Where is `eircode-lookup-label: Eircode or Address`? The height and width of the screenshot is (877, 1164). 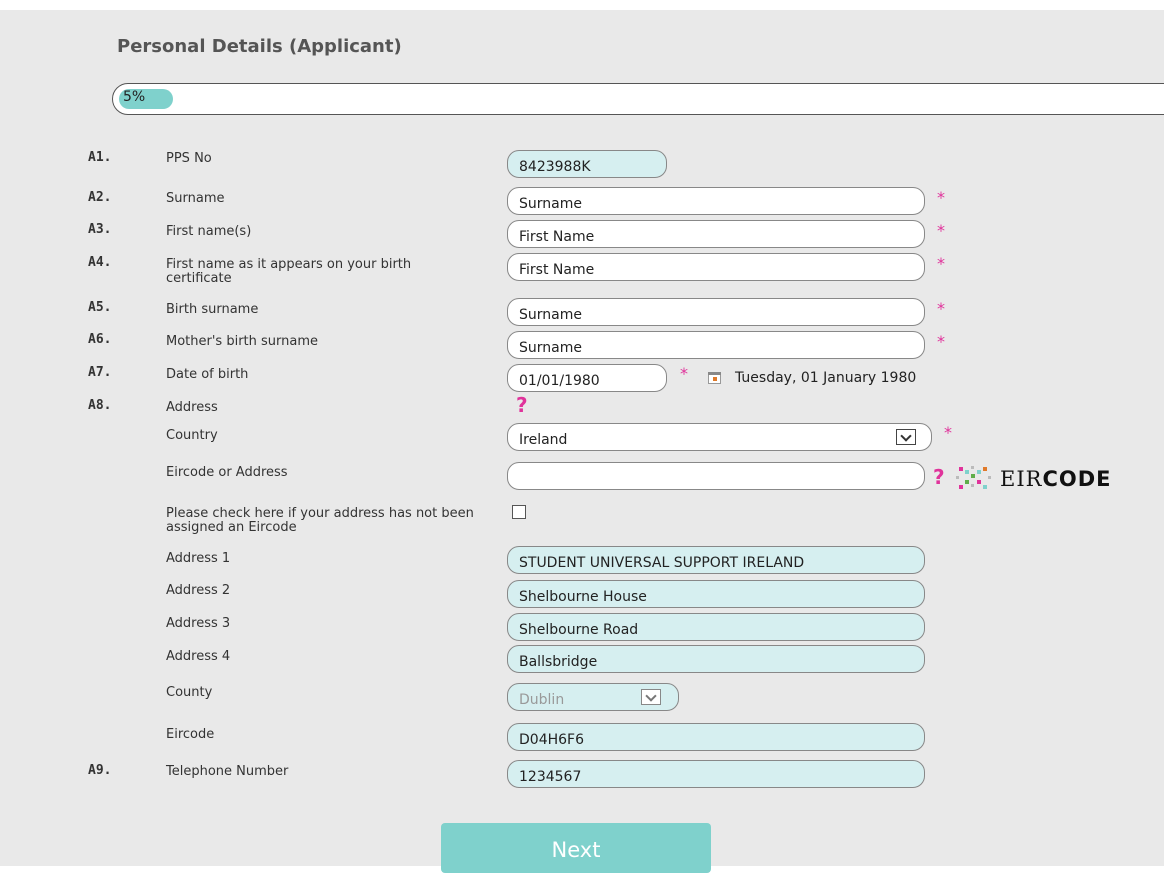
eircode-lookup-label: Eircode or Address is located at coordinates (227, 472).